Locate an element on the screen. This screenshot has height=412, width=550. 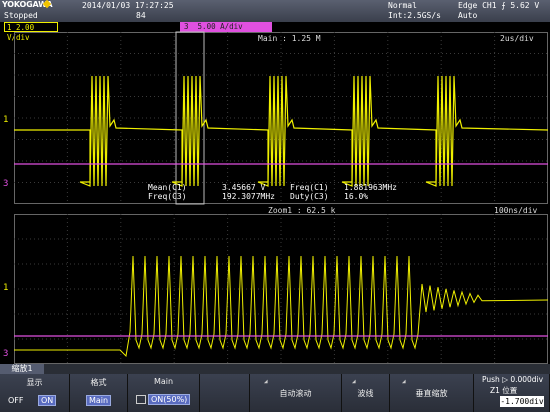
ch3-level-marker: 3 is located at coordinates (5, 184).